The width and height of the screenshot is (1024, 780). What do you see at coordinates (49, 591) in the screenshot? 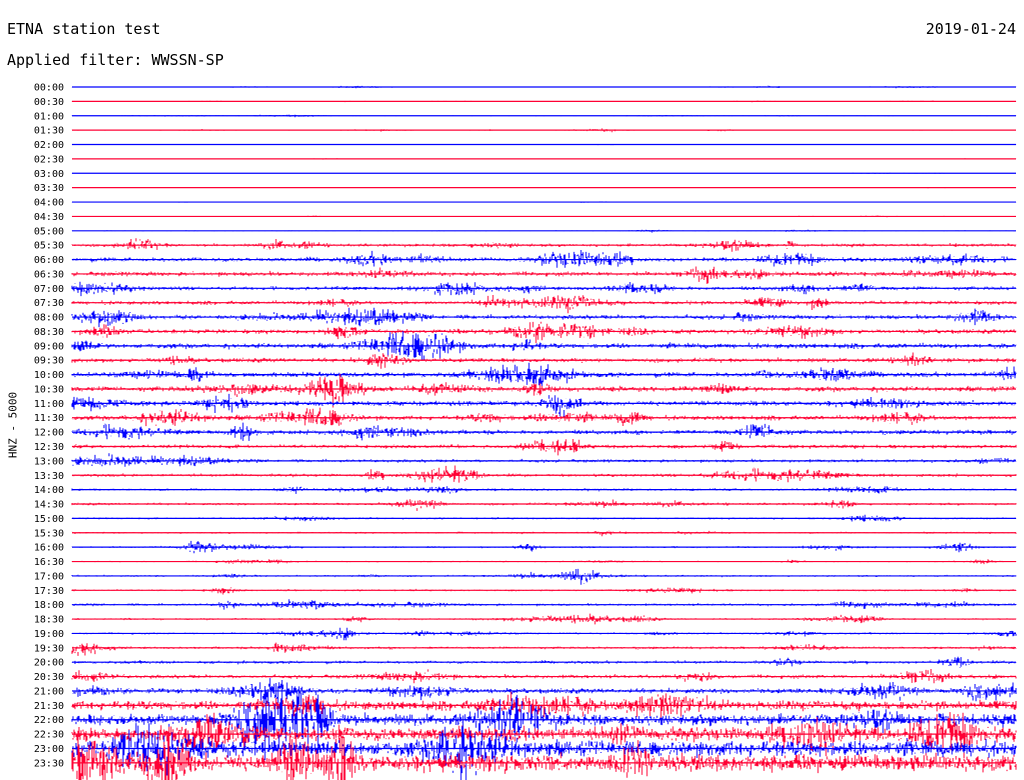
I see `time-tick-label: 17:30` at bounding box center [49, 591].